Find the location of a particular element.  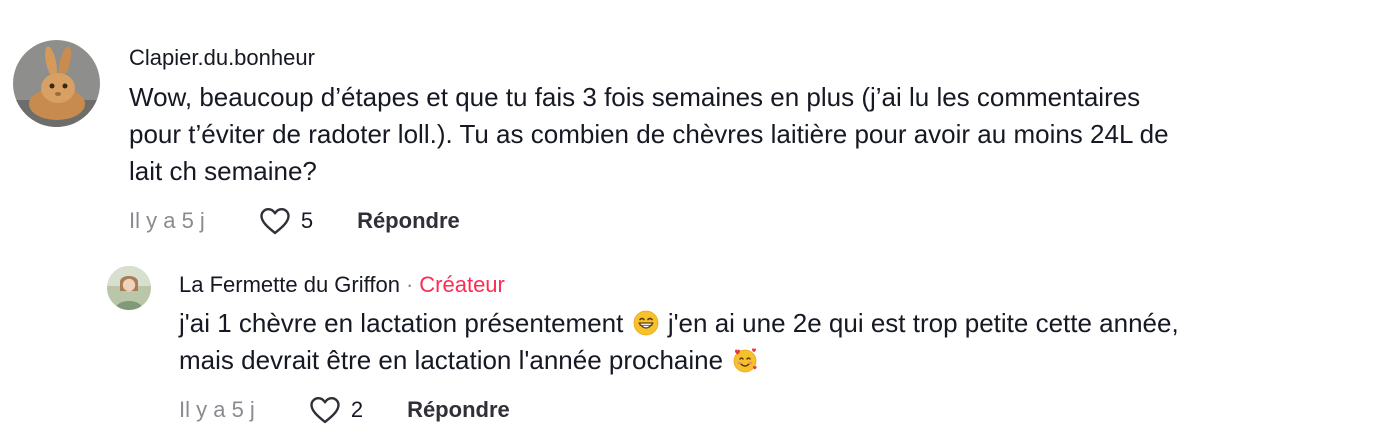

reply-text-segment: j'ai 1 chèvre en lactation présentement is located at coordinates (401, 323).